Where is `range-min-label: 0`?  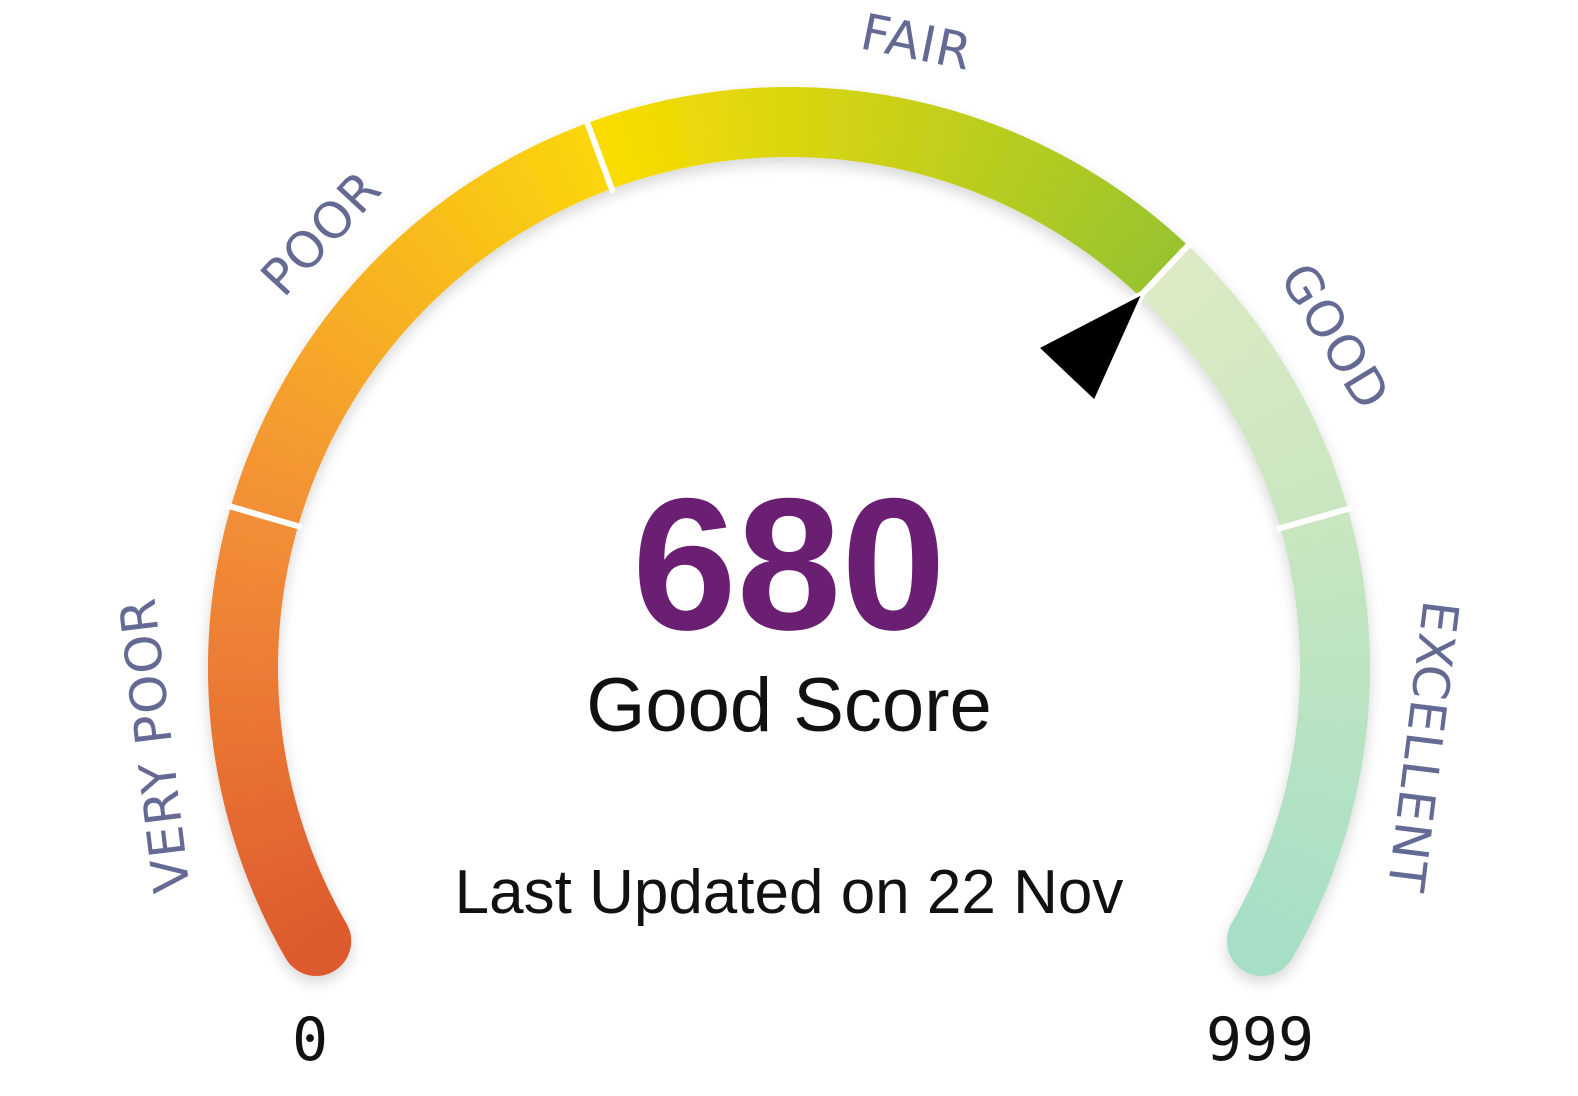 range-min-label: 0 is located at coordinates (310, 1040).